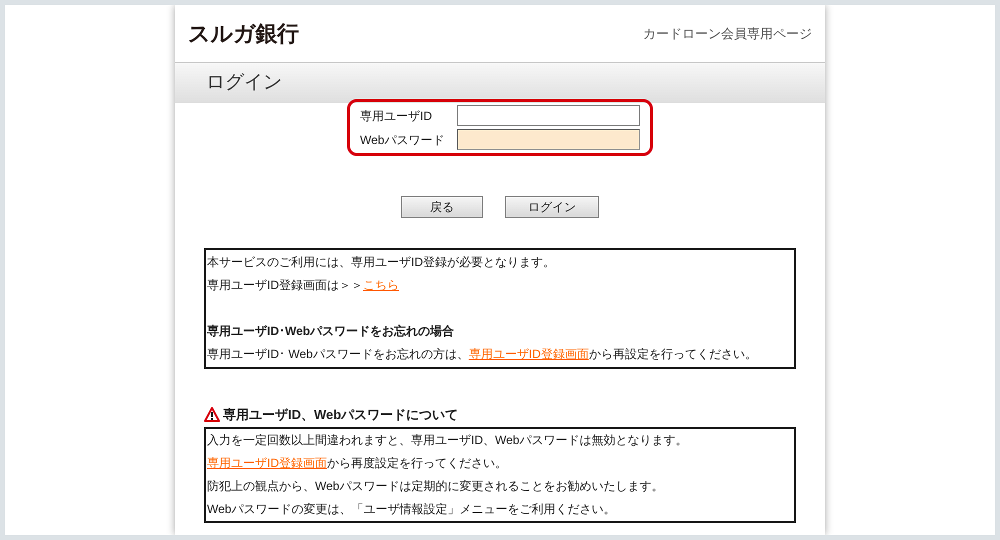 Image resolution: width=1000 pixels, height=540 pixels. I want to click on page-subtitle: カードローン会員専用ページ, so click(727, 33).